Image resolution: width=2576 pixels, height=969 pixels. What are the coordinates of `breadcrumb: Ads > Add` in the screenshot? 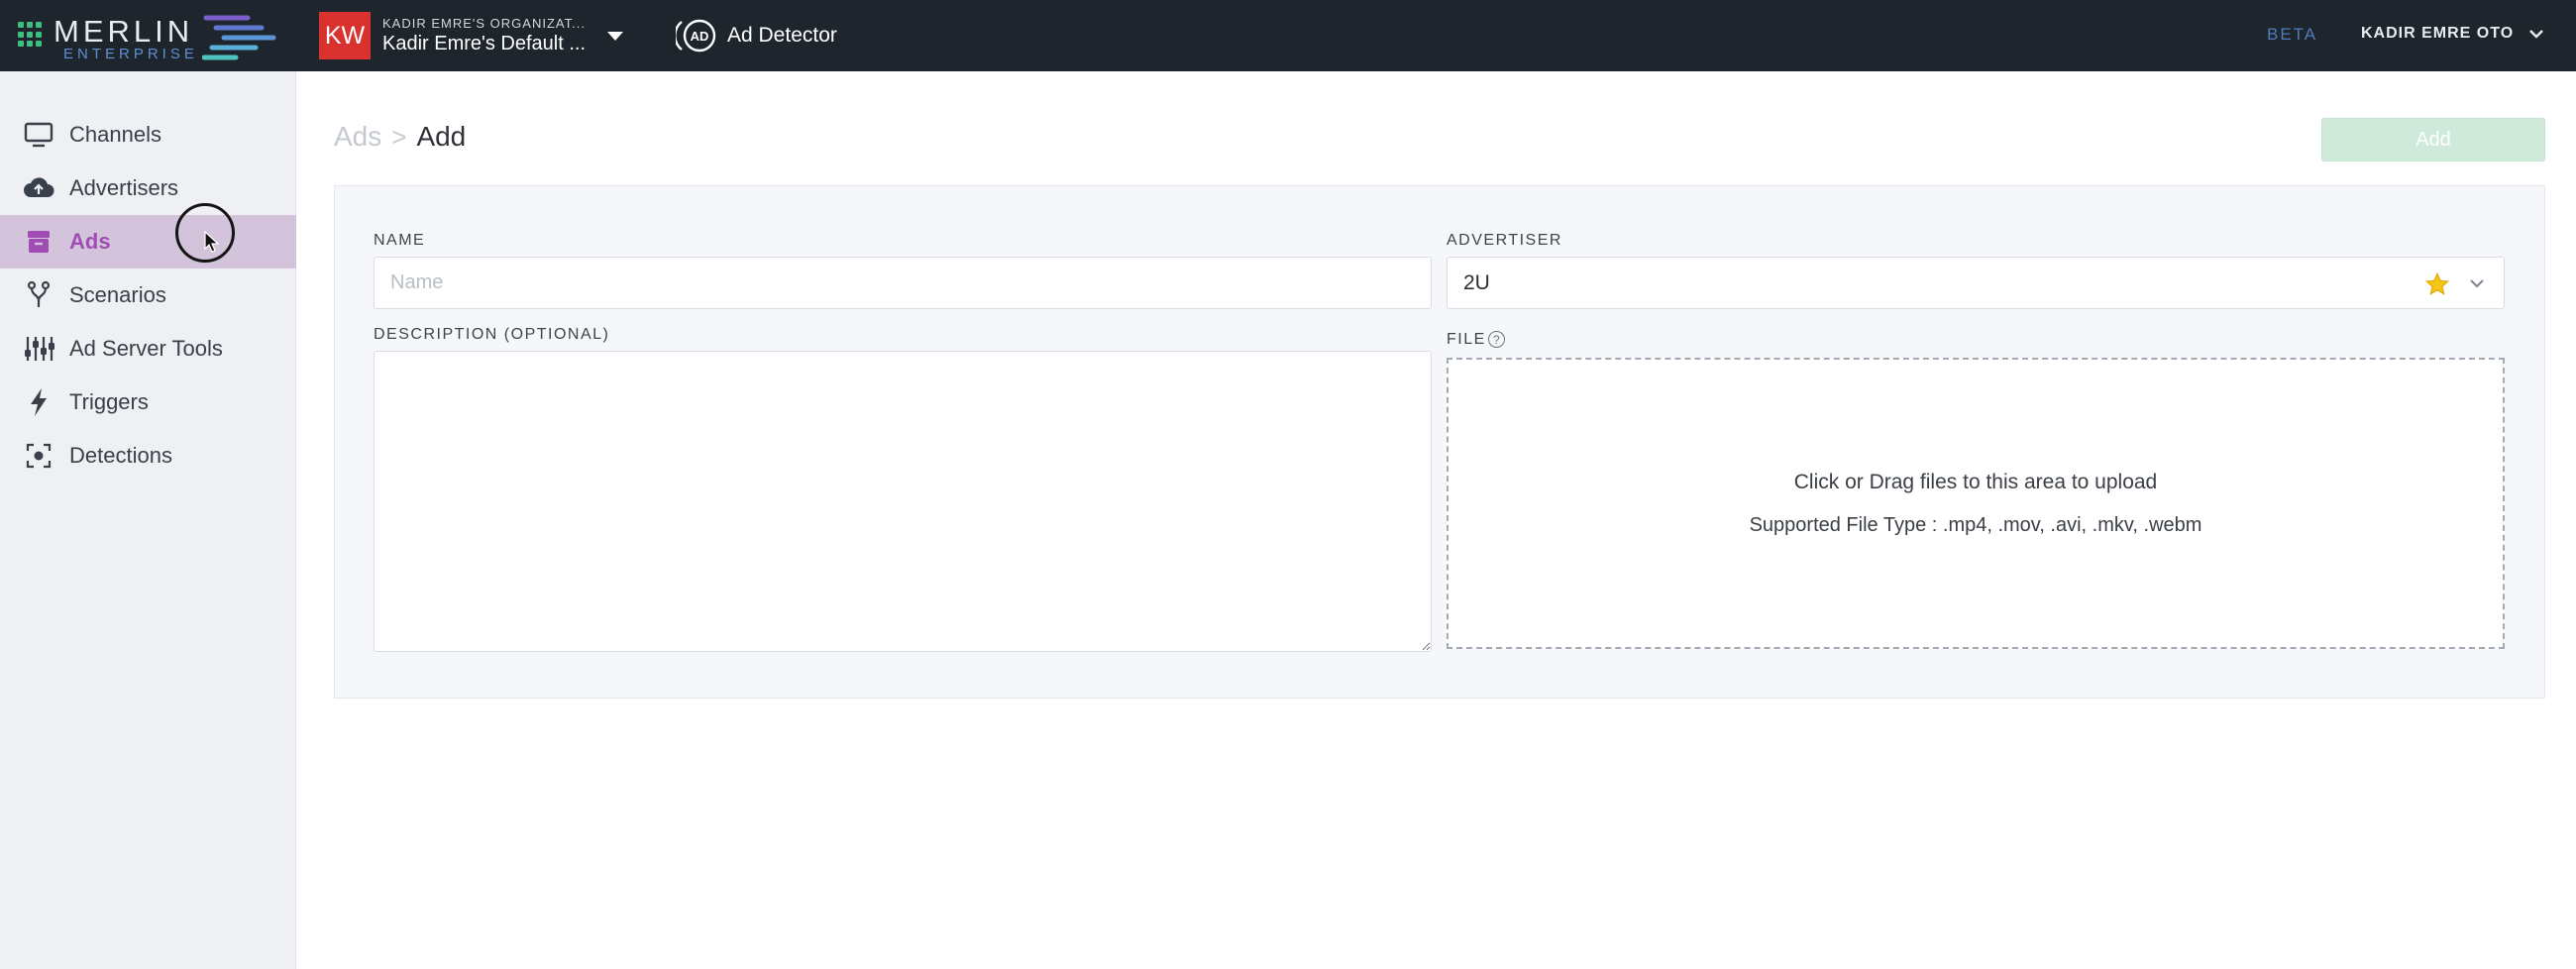 It's located at (400, 137).